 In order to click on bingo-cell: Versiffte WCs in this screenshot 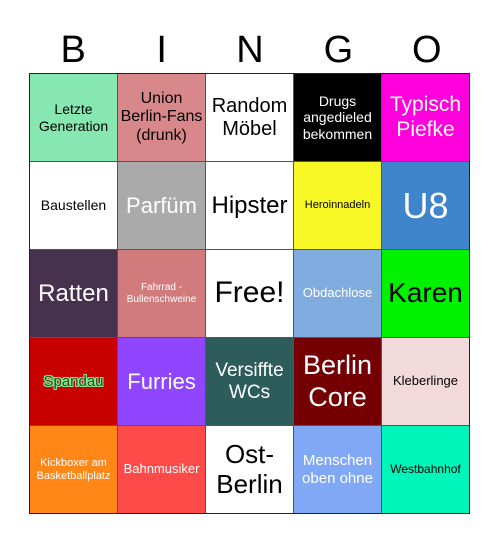, I will do `click(249, 381)`.